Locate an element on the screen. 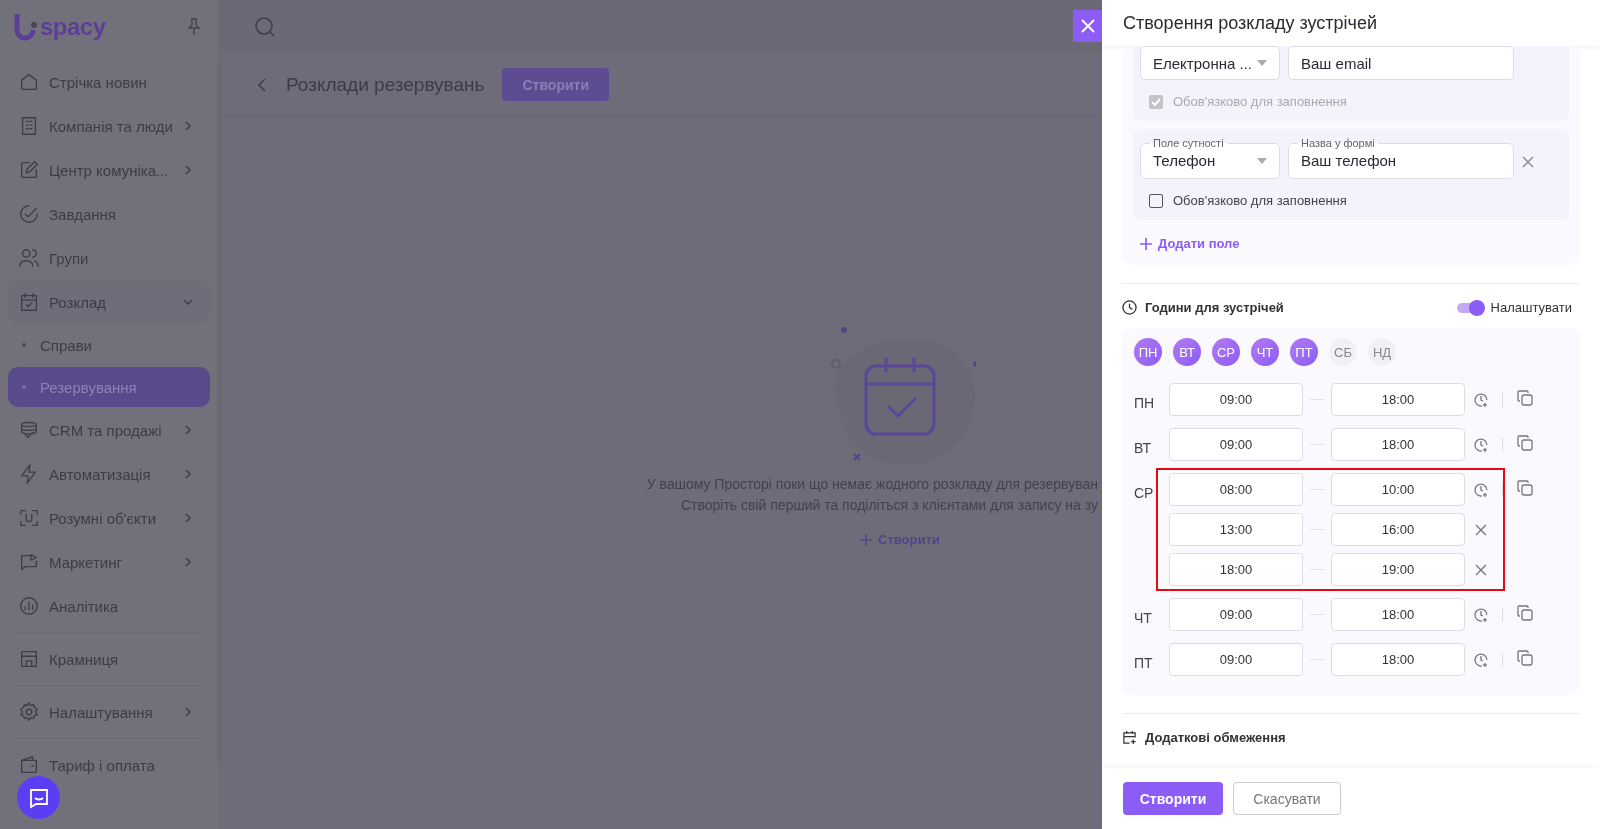  select-field: Поле сутності Телефон is located at coordinates (1210, 158).